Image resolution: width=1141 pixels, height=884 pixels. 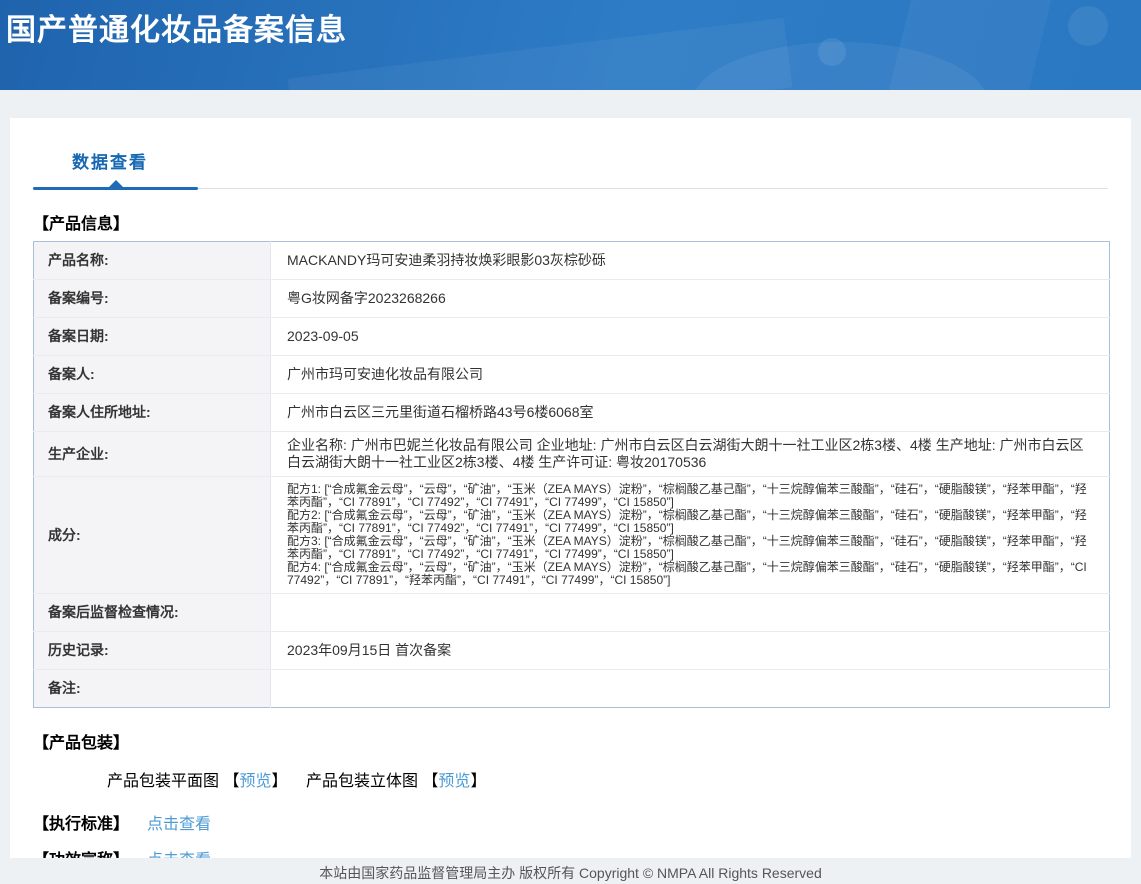 I want to click on product-info-section-title: 【产品信息】, so click(x=81, y=224).